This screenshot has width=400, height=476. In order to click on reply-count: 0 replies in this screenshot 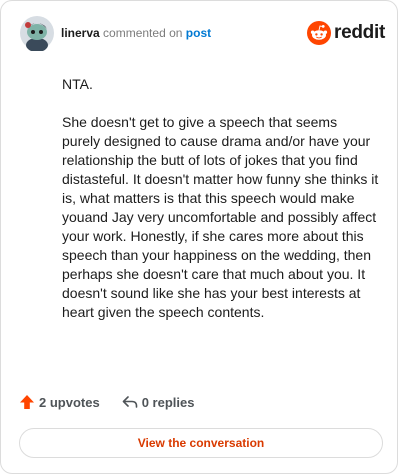, I will do `click(168, 402)`.